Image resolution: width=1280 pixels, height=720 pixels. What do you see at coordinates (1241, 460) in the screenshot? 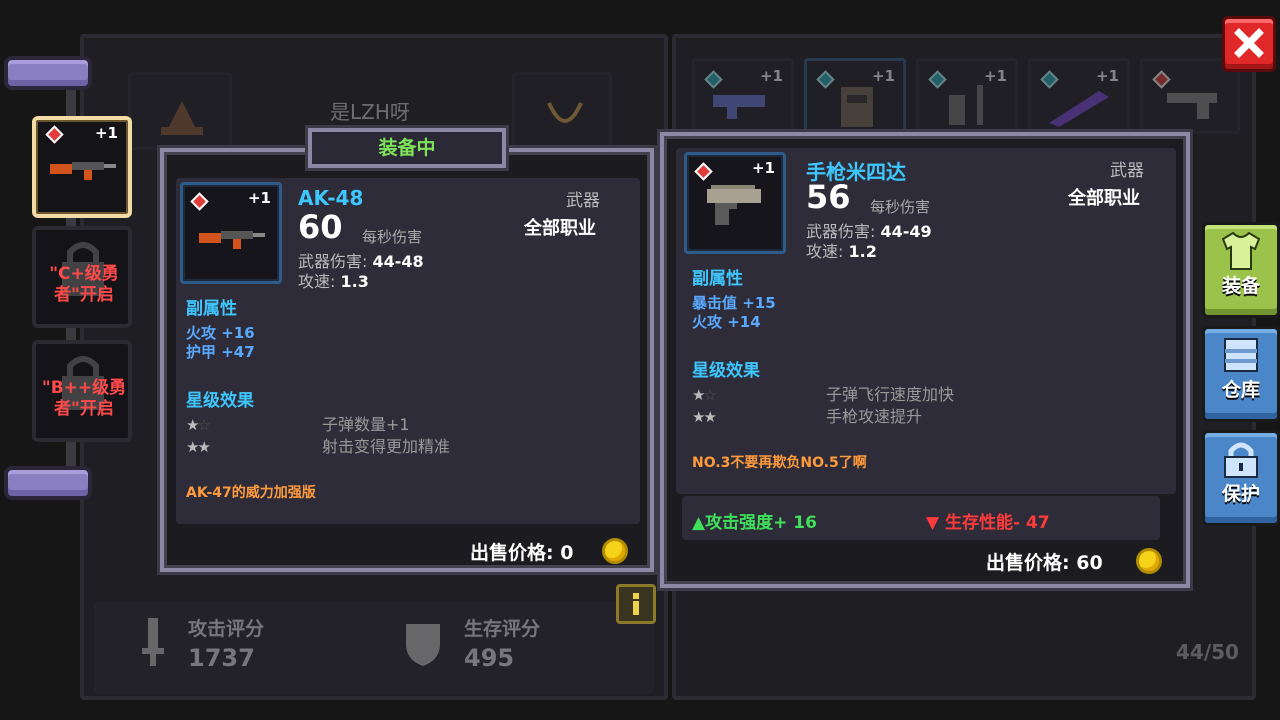
I see `lock-icon` at bounding box center [1241, 460].